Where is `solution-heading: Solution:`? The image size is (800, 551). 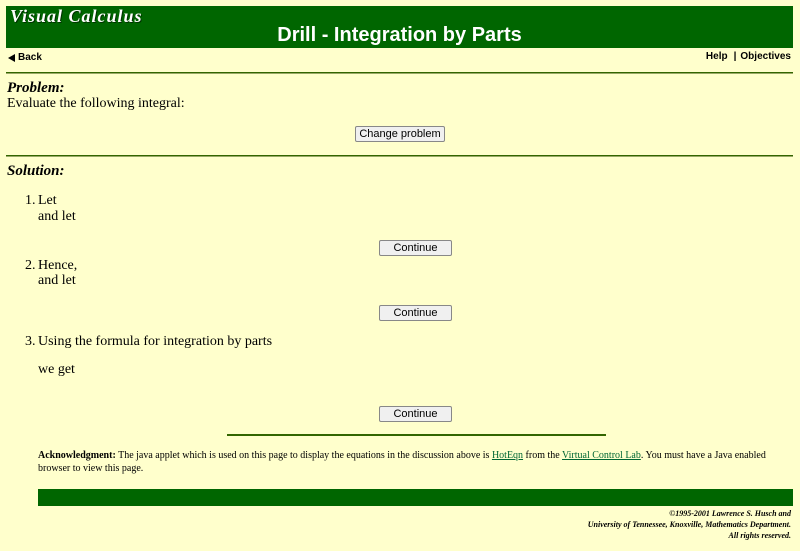 solution-heading: Solution: is located at coordinates (36, 171).